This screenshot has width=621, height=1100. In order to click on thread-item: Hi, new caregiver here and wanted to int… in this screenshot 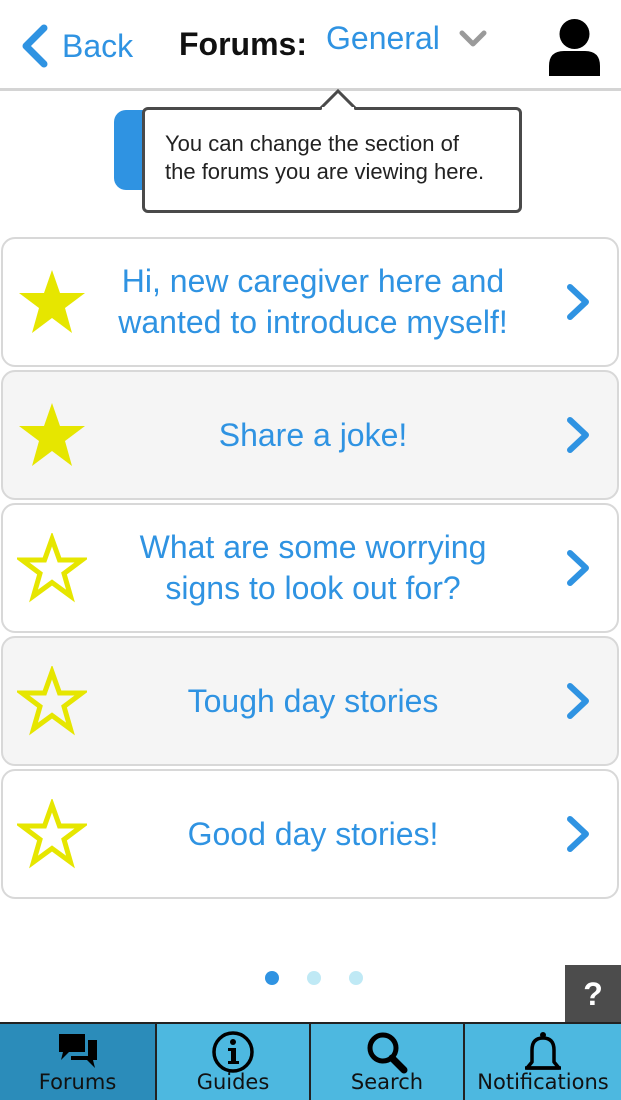, I will do `click(310, 302)`.